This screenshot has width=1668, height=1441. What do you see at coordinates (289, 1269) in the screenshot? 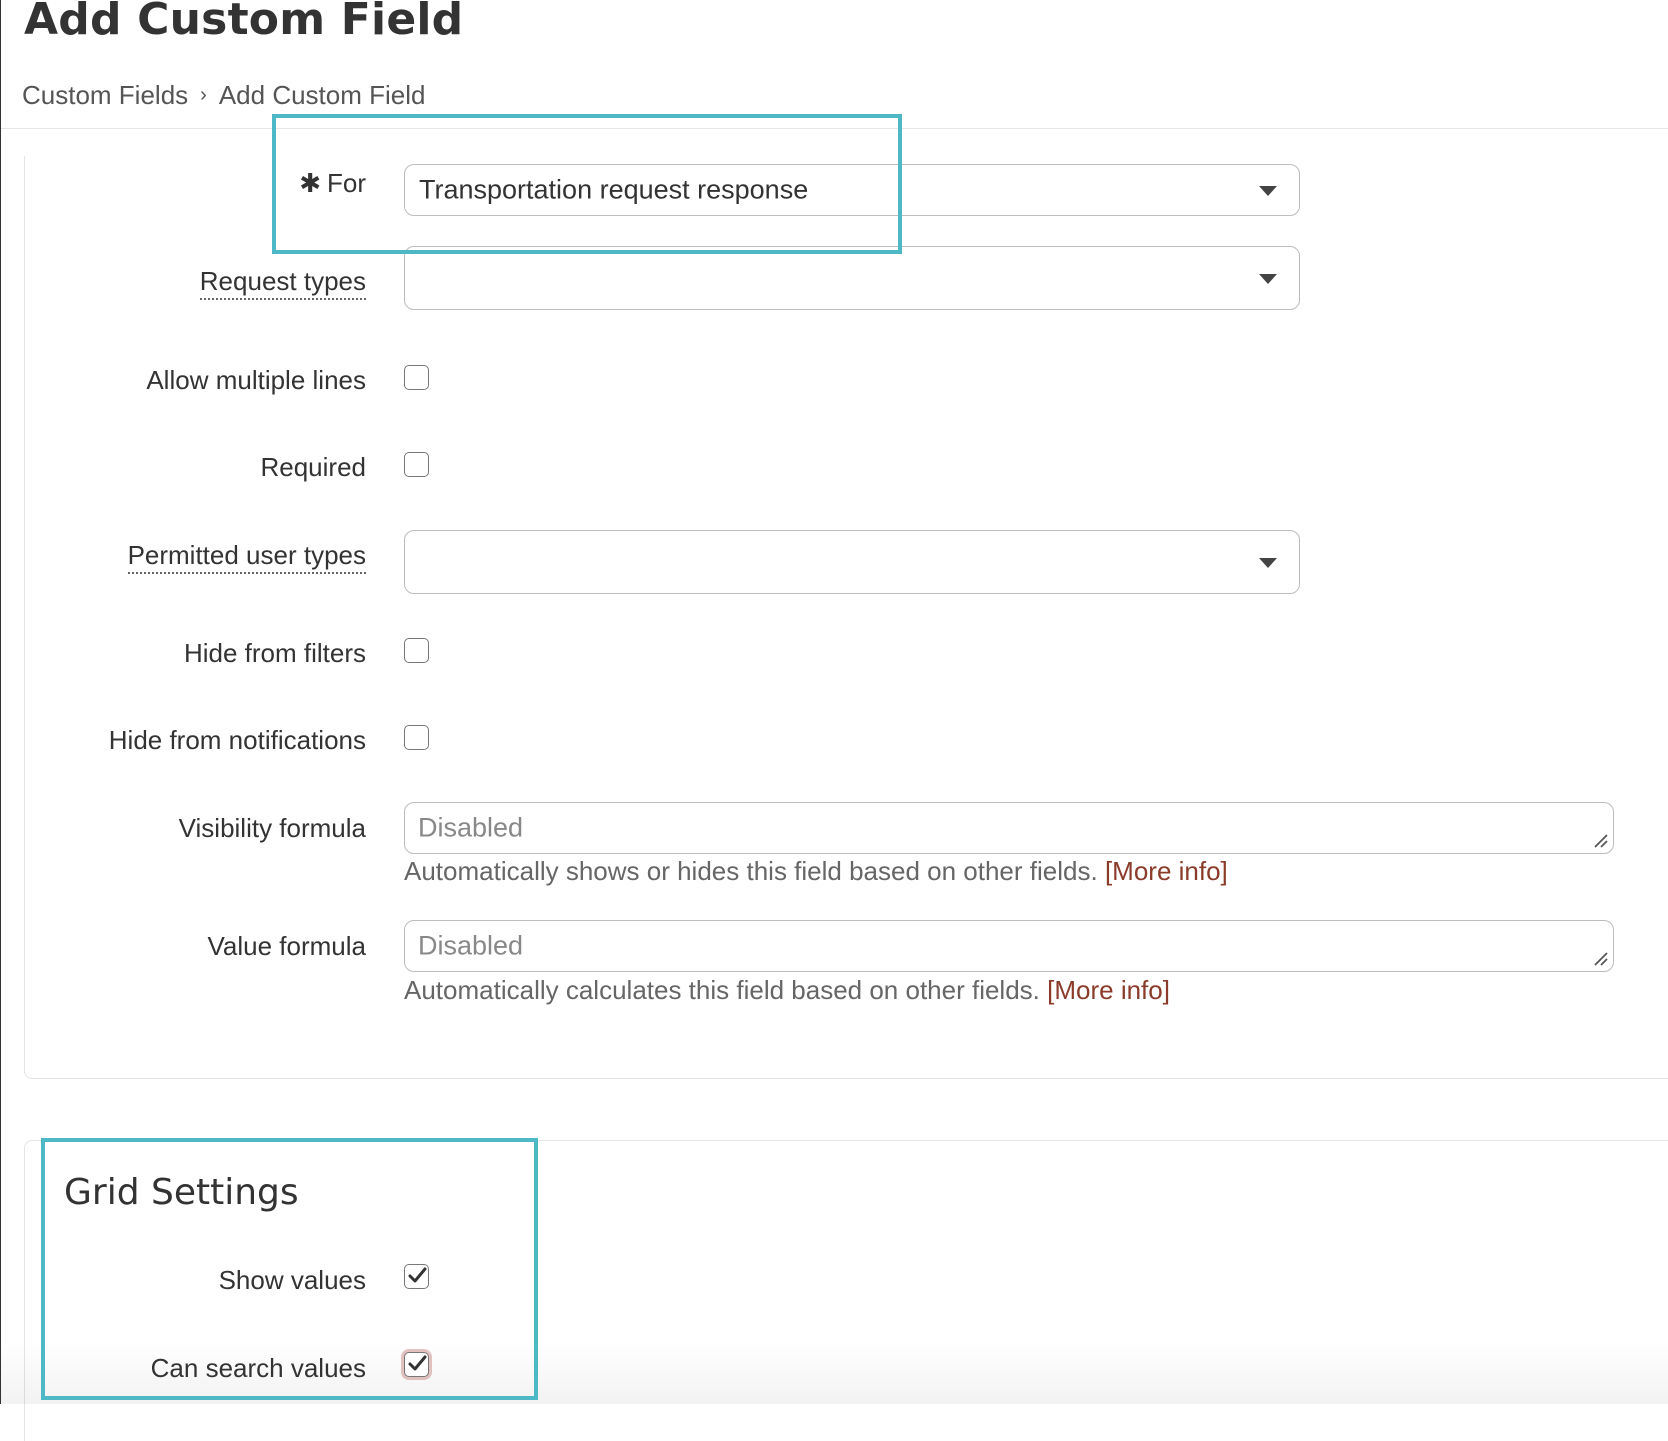
I see `highlight-box-grid-settings` at bounding box center [289, 1269].